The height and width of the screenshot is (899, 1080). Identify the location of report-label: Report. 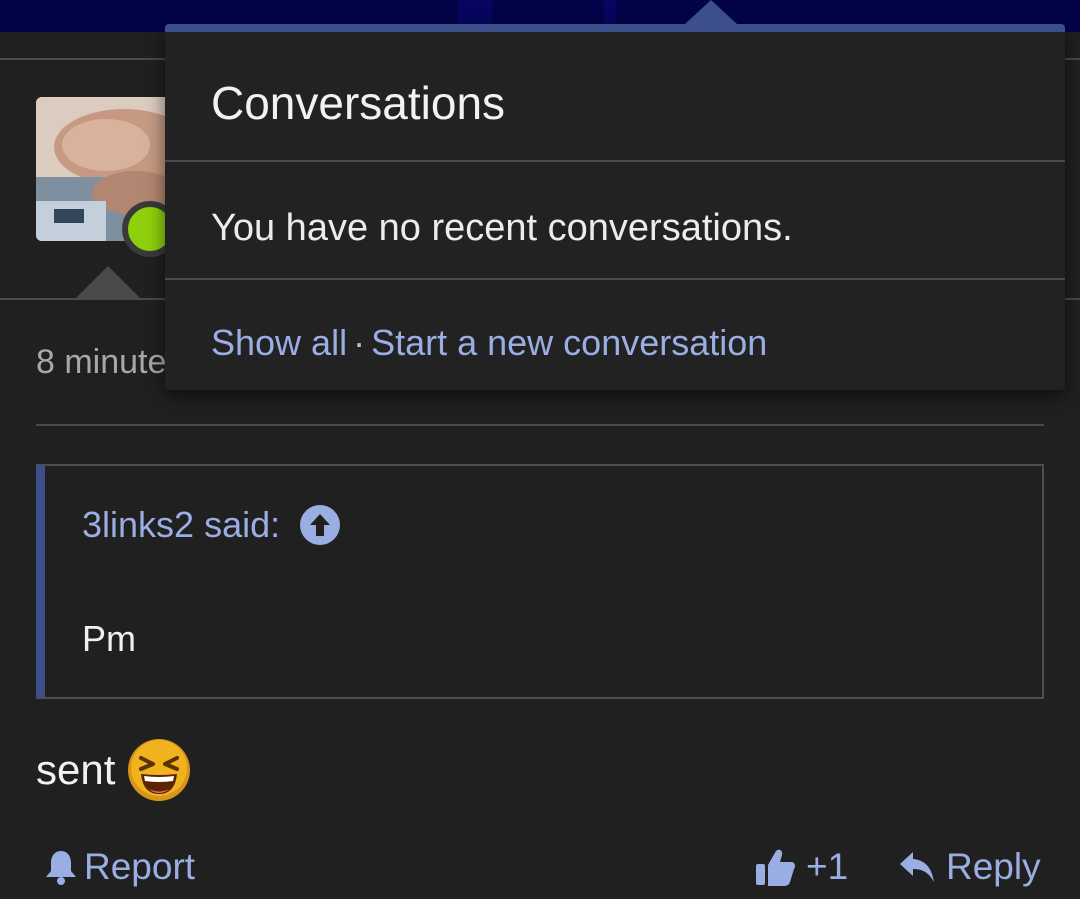
(140, 866).